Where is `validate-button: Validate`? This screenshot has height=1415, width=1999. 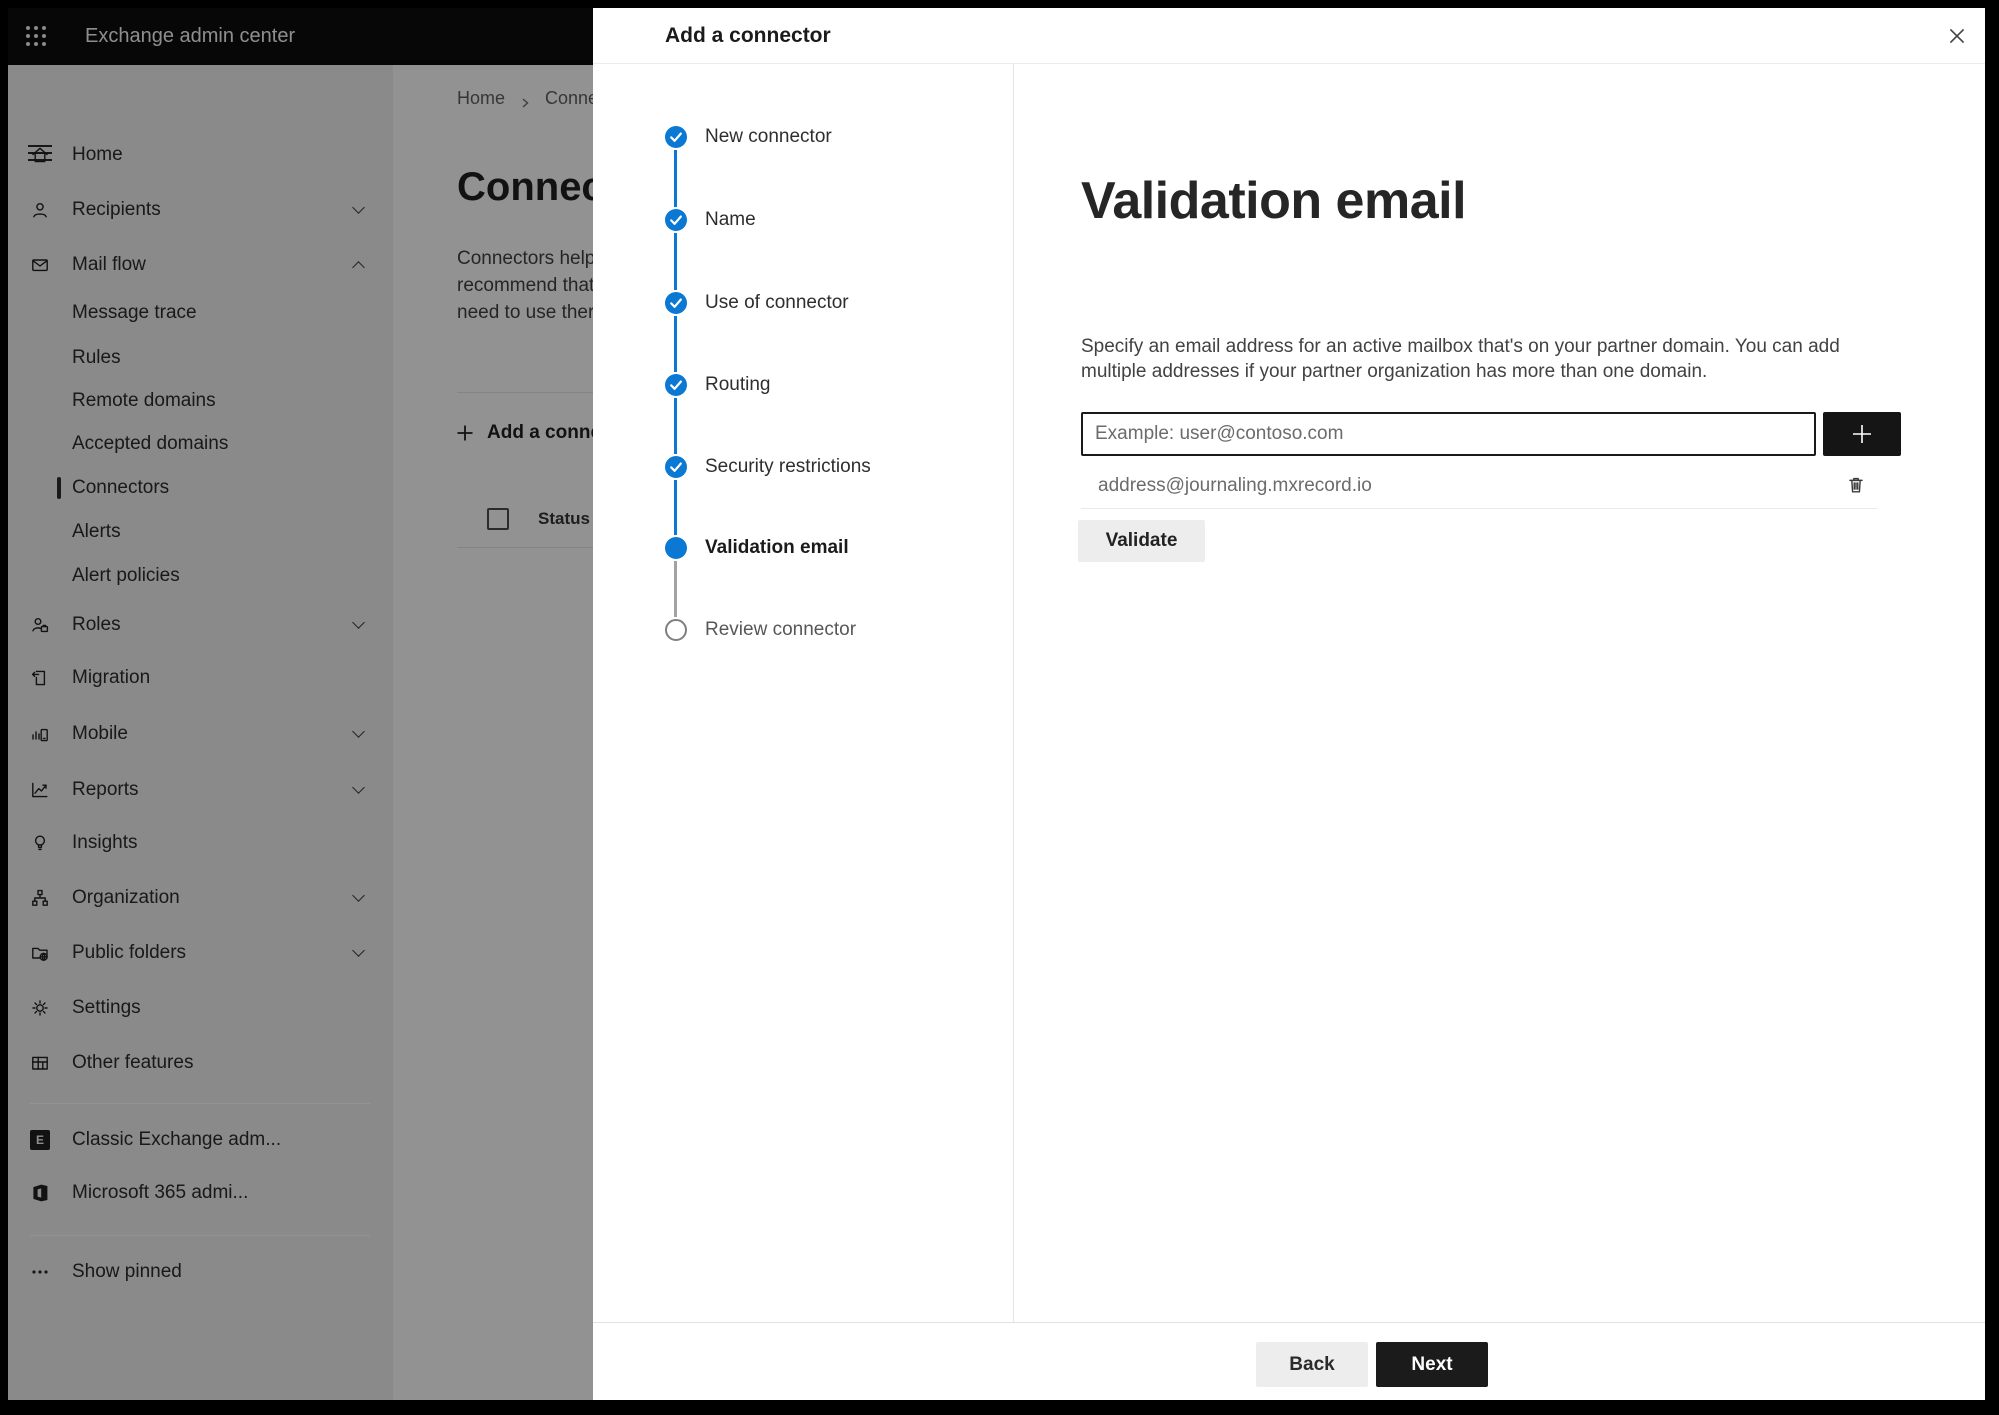
validate-button: Validate is located at coordinates (1141, 541).